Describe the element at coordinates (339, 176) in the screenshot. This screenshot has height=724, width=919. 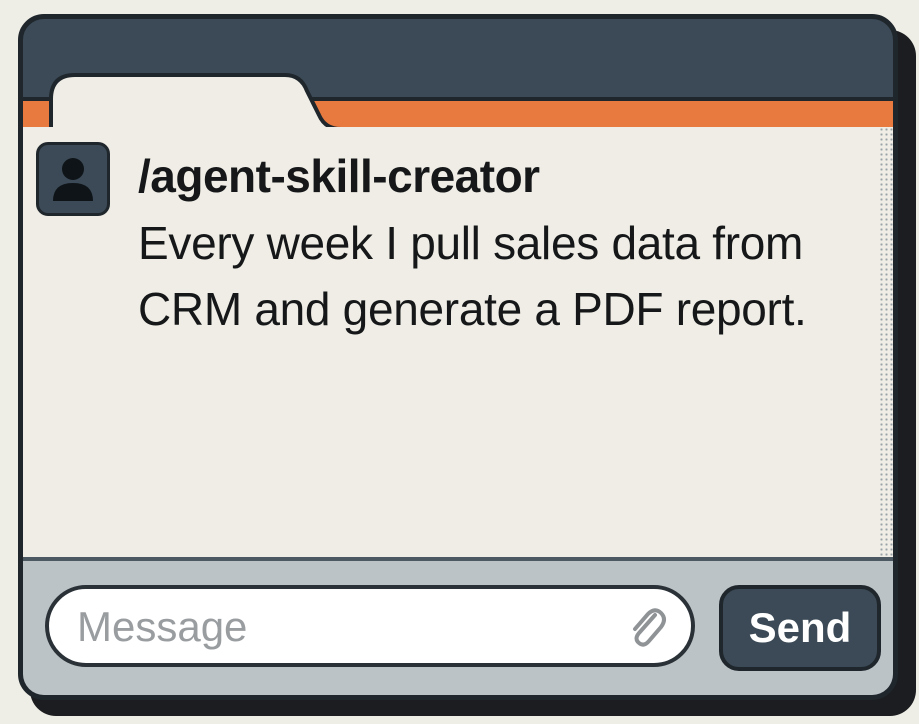
I see `slash-command: /agent-skill-creator` at that location.